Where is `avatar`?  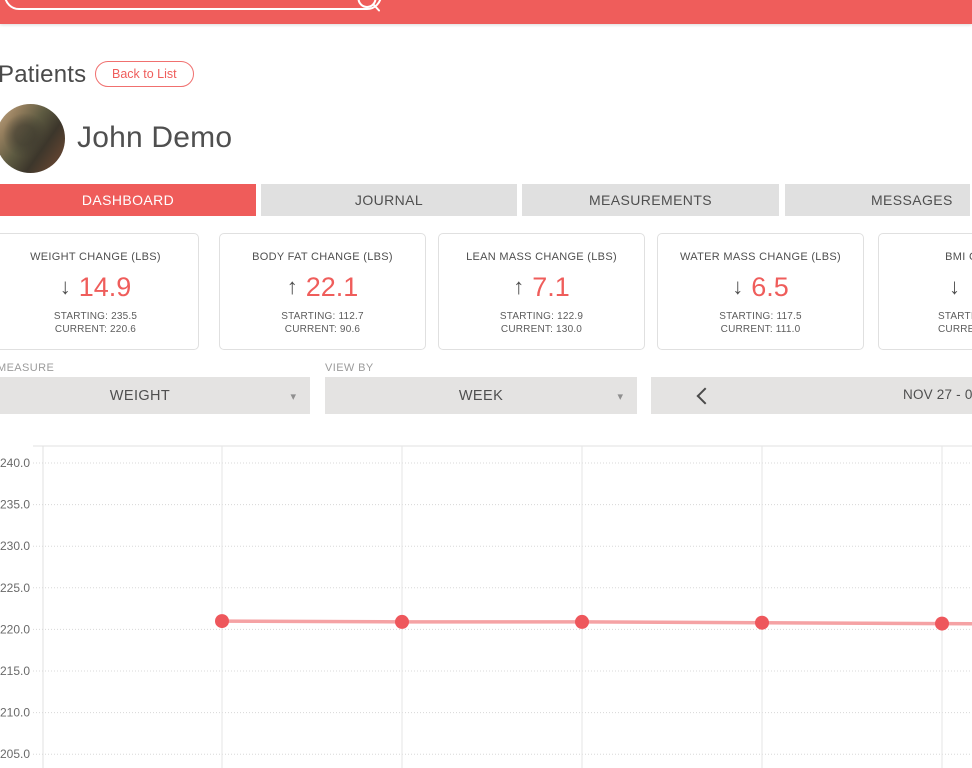 avatar is located at coordinates (32, 138).